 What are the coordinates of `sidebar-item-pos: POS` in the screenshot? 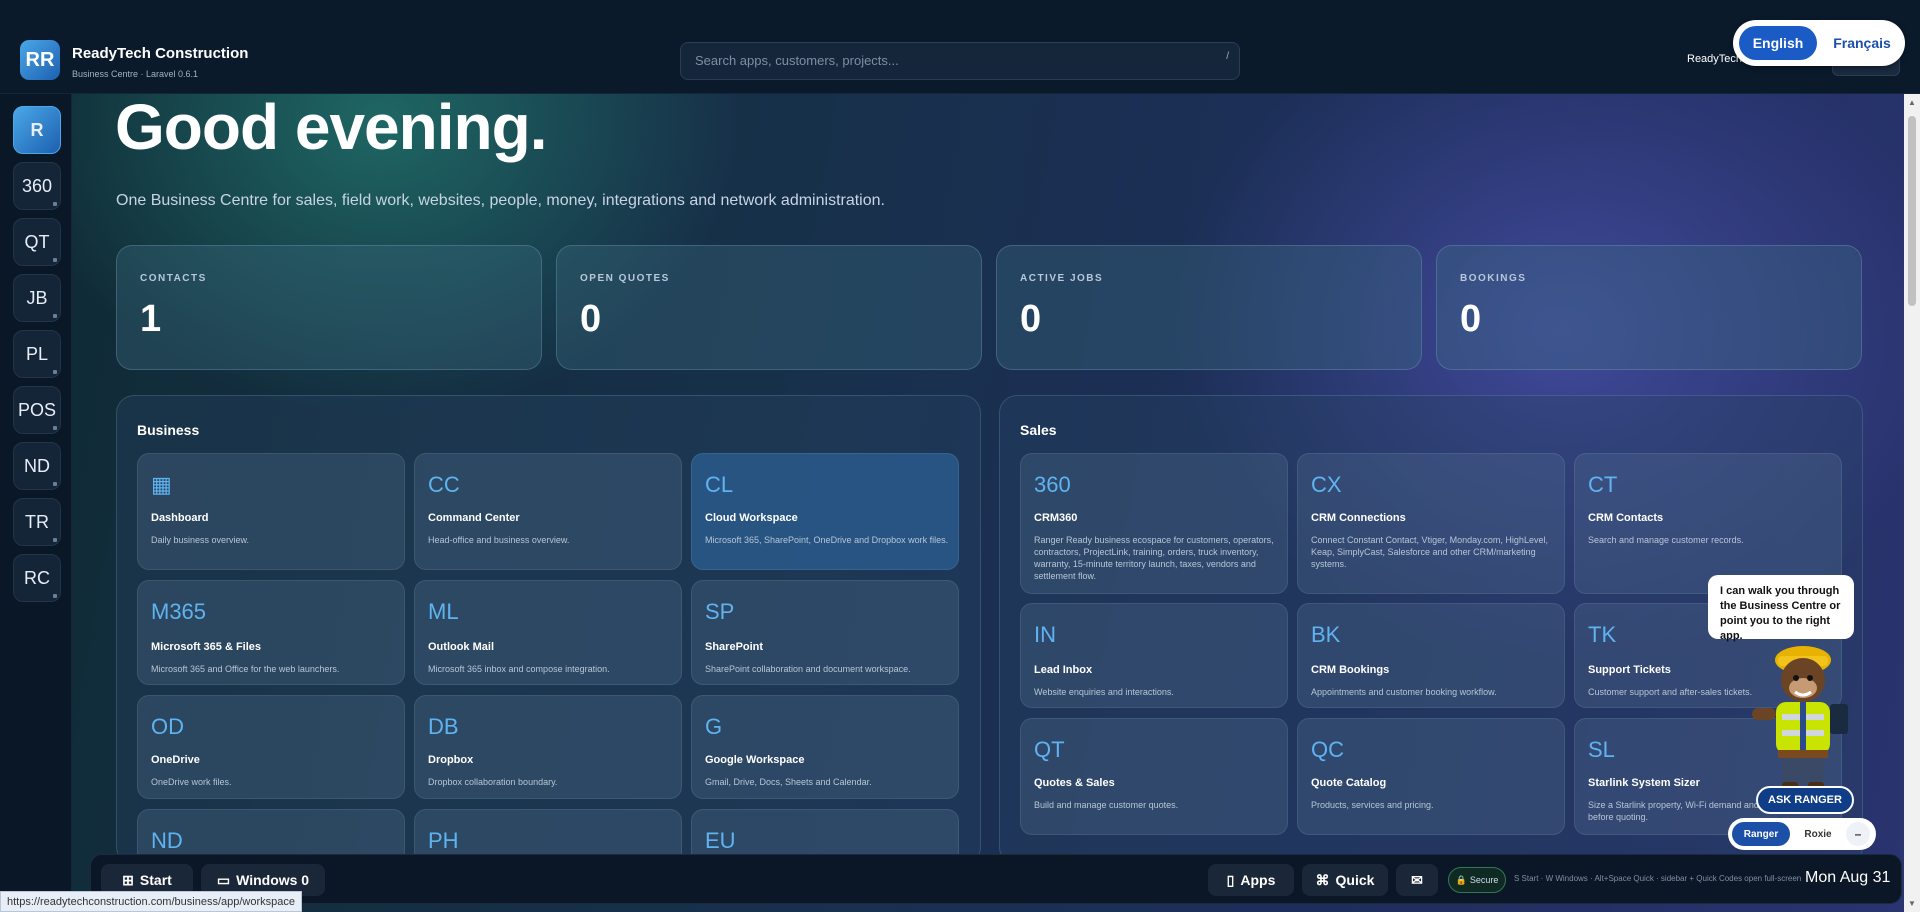 It's located at (37, 410).